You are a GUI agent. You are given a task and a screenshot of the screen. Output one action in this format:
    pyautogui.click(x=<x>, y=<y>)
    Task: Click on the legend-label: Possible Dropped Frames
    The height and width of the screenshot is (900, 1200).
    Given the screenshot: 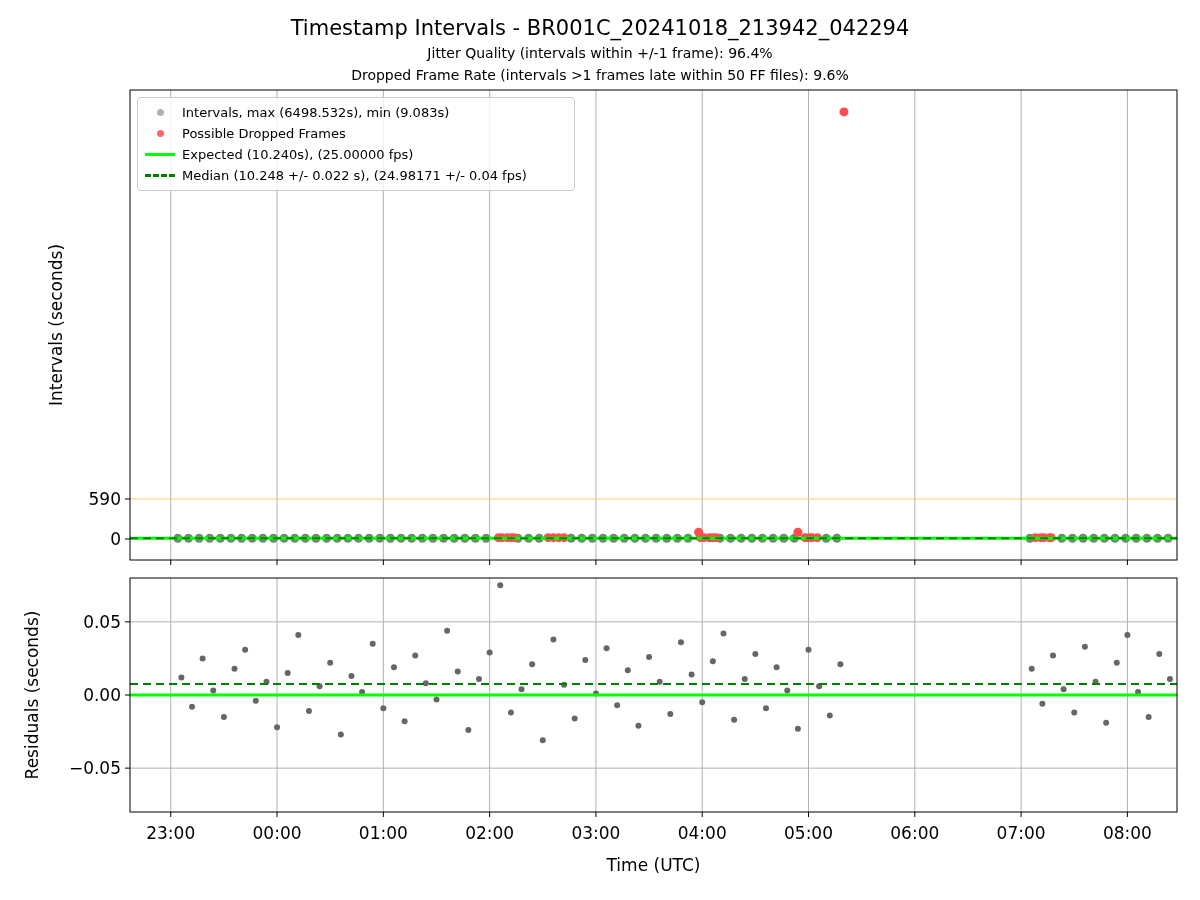 What is the action you would take?
    pyautogui.click(x=264, y=133)
    